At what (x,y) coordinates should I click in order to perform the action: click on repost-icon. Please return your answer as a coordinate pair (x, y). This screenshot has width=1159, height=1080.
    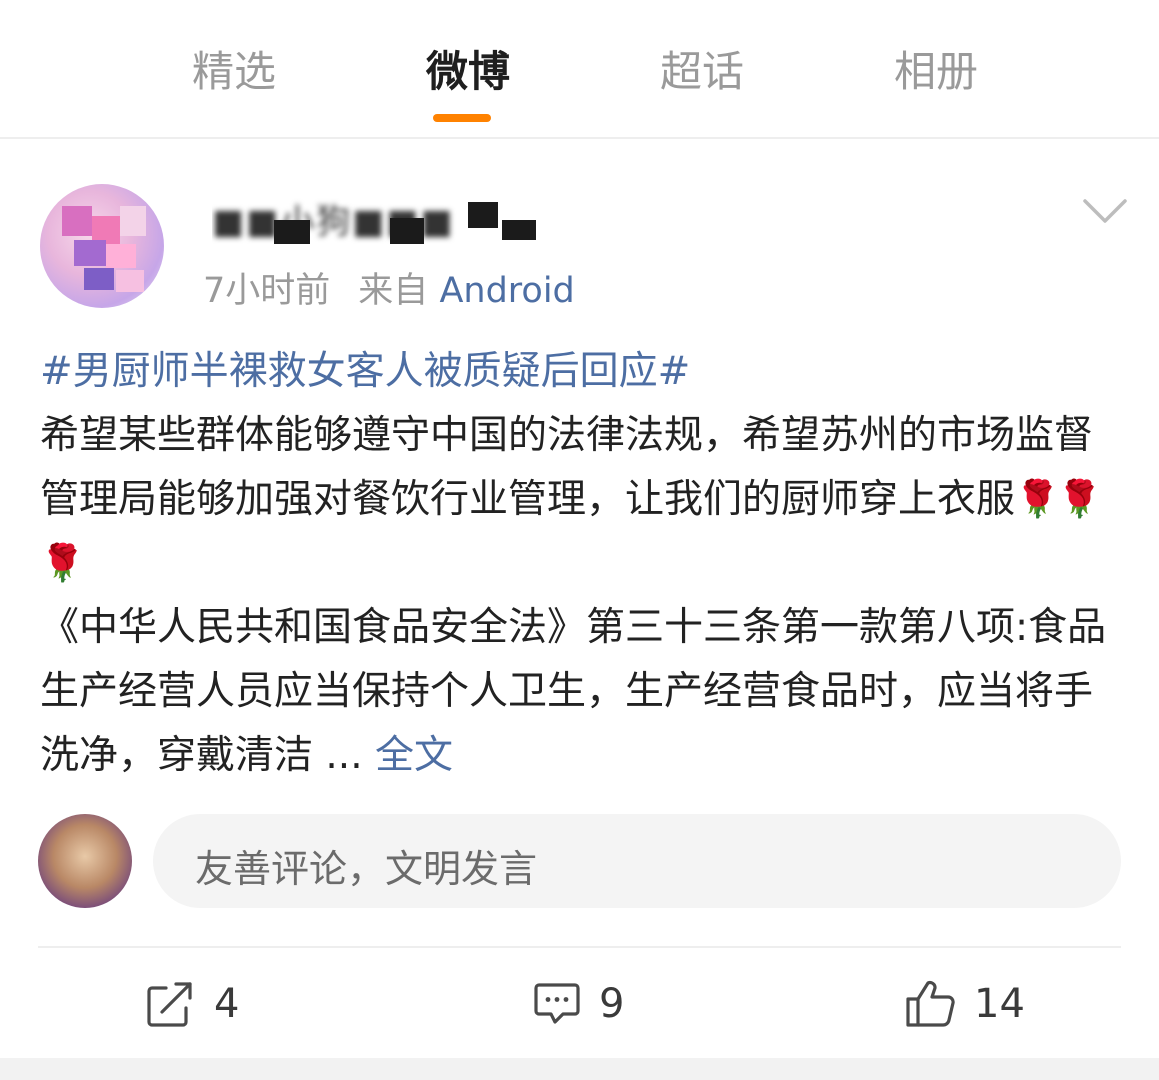
    Looking at the image, I should click on (169, 1004).